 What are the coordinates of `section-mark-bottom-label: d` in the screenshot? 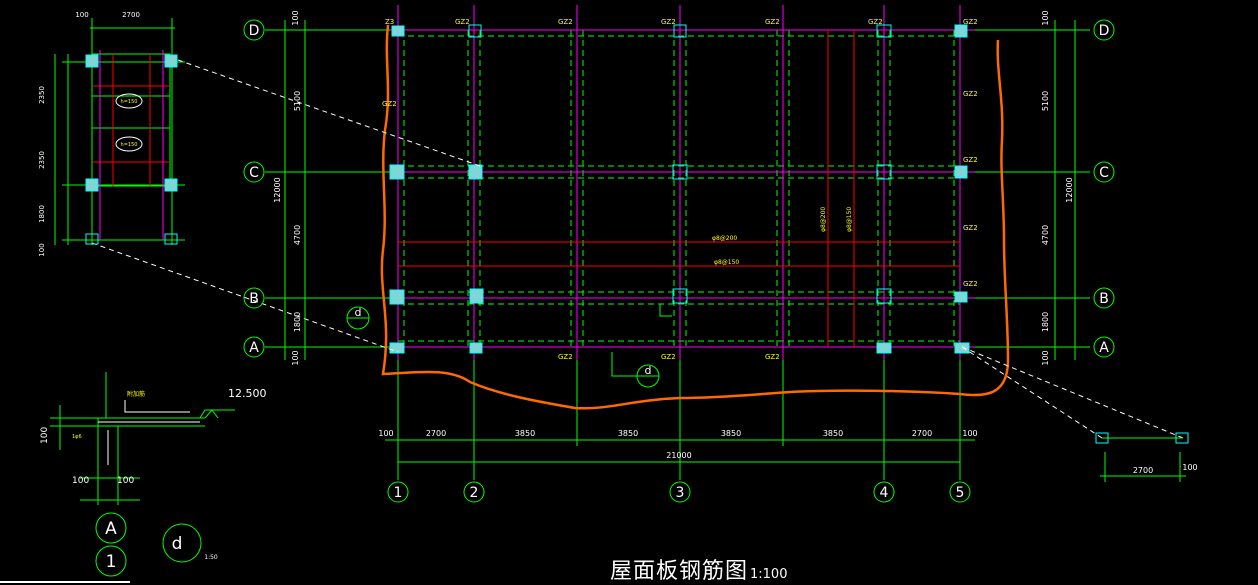 It's located at (648, 370).